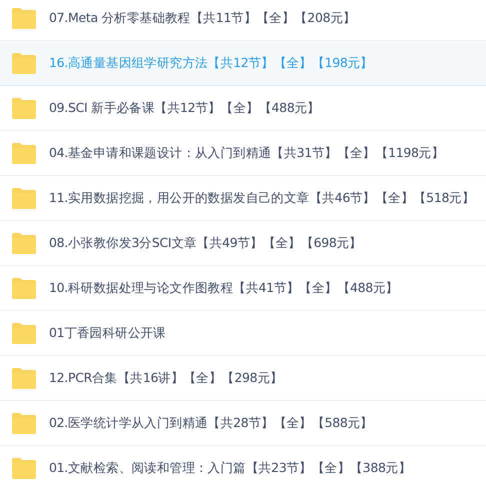 Image resolution: width=486 pixels, height=482 pixels. I want to click on folder-name: 12.PCR合集【共16讲】【全】【298元】, so click(166, 378).